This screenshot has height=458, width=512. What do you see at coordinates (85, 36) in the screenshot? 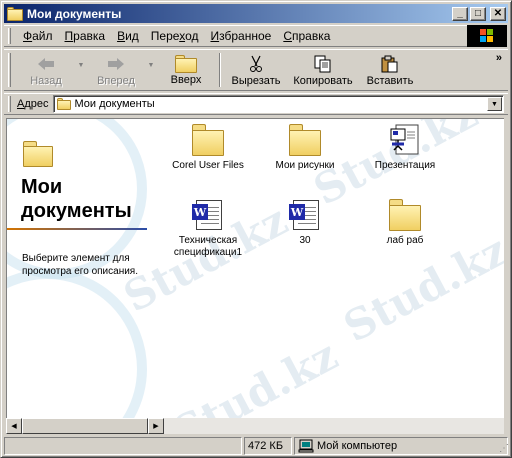
I see `menu-edit: Правка` at bounding box center [85, 36].